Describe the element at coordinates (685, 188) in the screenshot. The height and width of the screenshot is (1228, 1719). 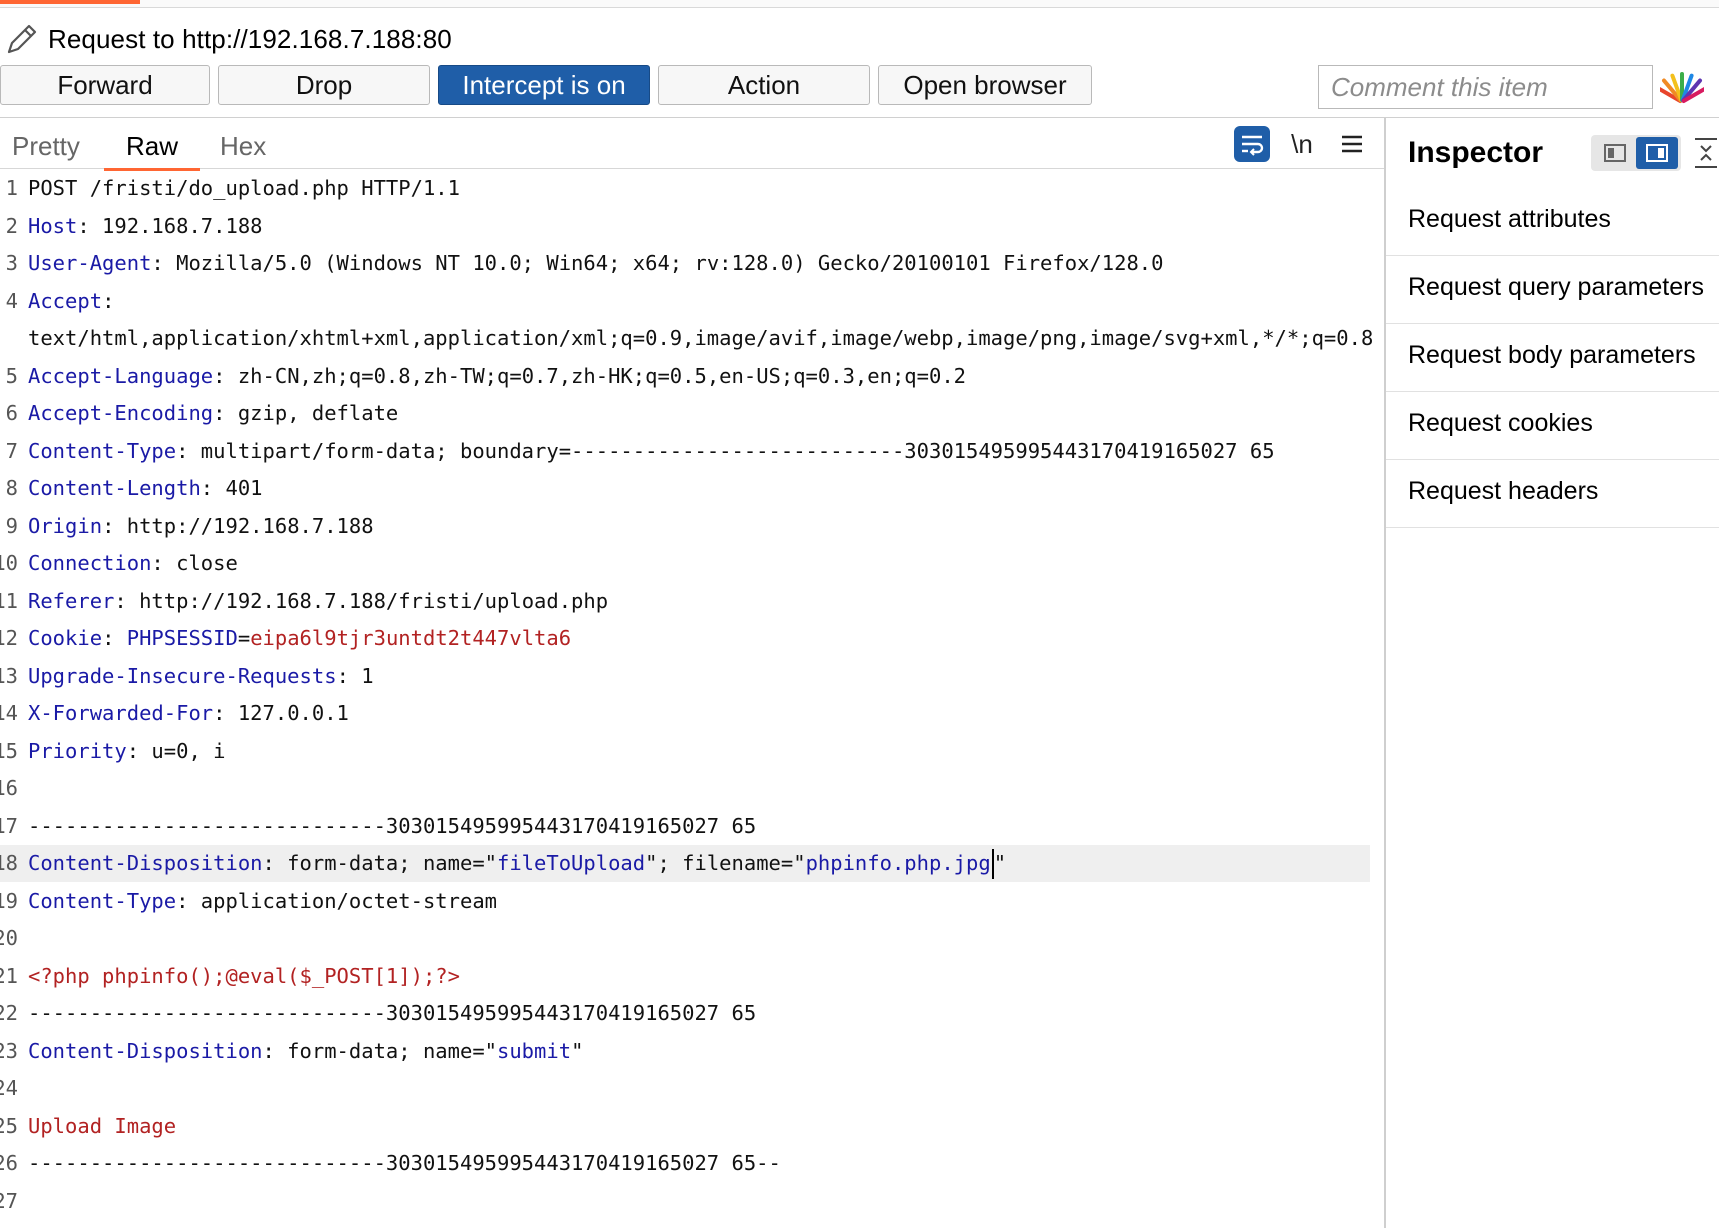
I see `code-line: 1 POST /fristi/do_upload.php HTTP/1.1` at that location.